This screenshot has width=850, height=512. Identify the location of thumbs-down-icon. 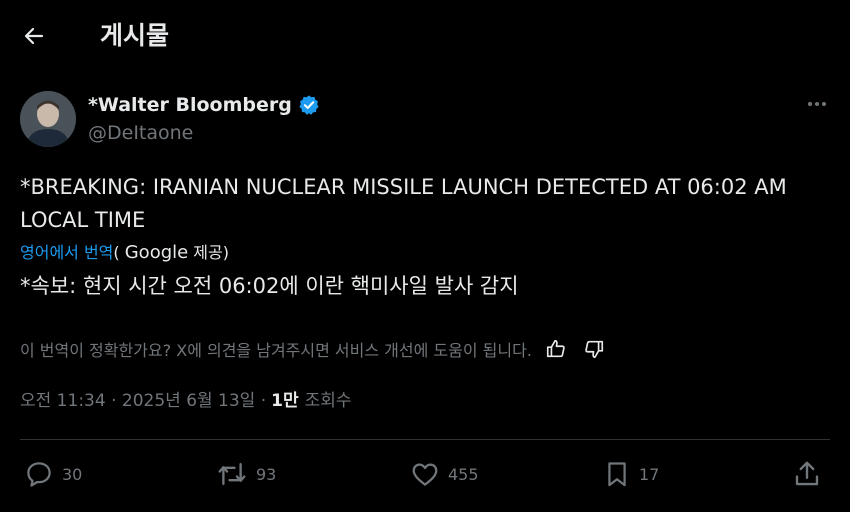
(594, 349).